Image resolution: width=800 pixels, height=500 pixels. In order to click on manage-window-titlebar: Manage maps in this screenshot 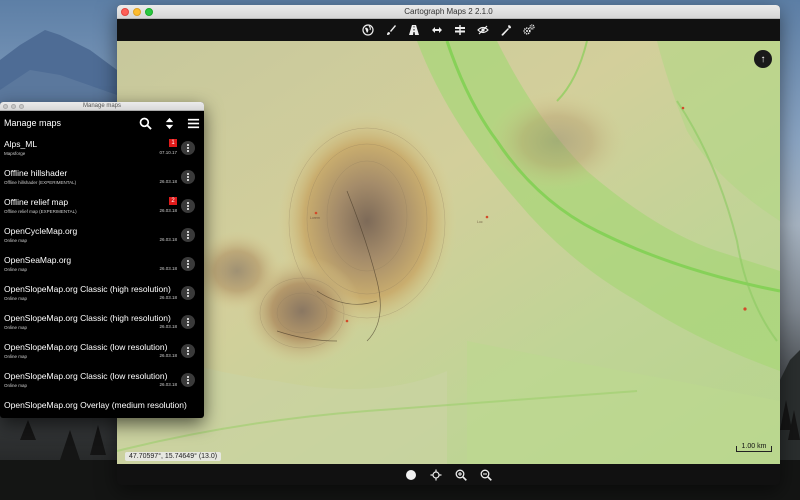, I will do `click(102, 106)`.